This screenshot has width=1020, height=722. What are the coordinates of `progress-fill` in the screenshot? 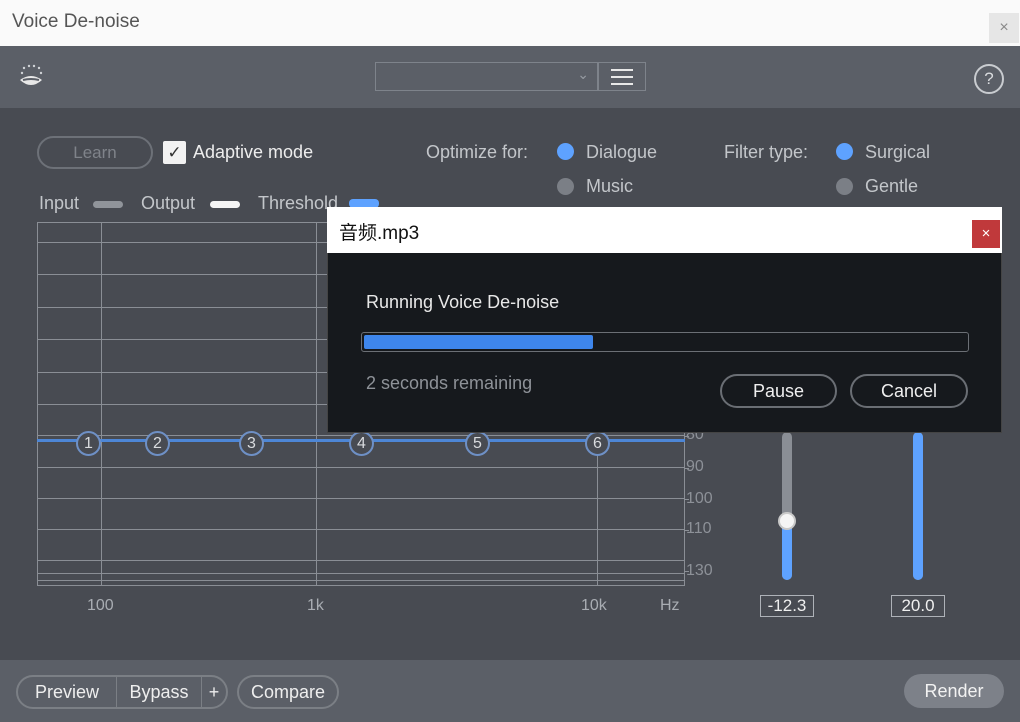 It's located at (478, 342).